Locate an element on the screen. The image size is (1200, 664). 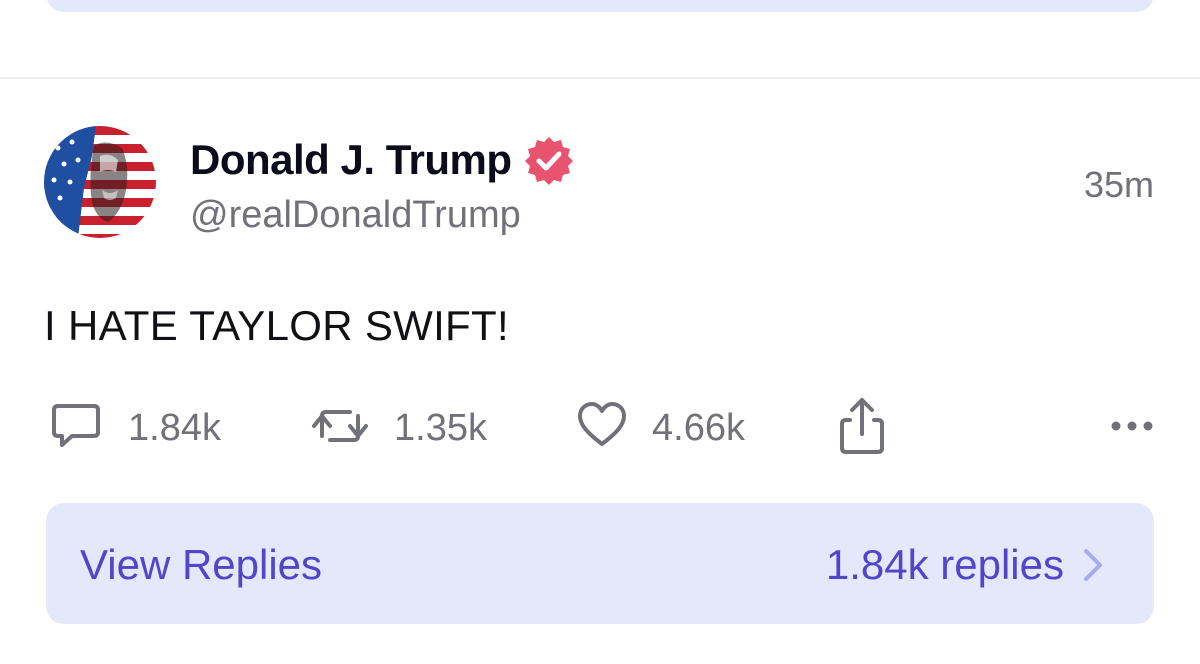
post-actions: 1.84k 1.35k 4.66k is located at coordinates (600, 428).